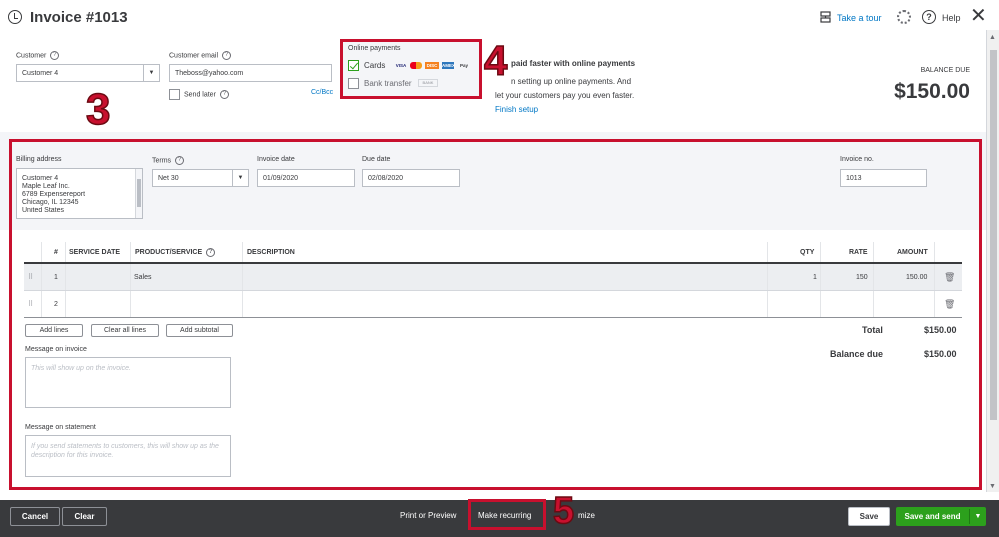 The width and height of the screenshot is (999, 537). What do you see at coordinates (993, 235) in the screenshot?
I see `scrollbar-thumb` at bounding box center [993, 235].